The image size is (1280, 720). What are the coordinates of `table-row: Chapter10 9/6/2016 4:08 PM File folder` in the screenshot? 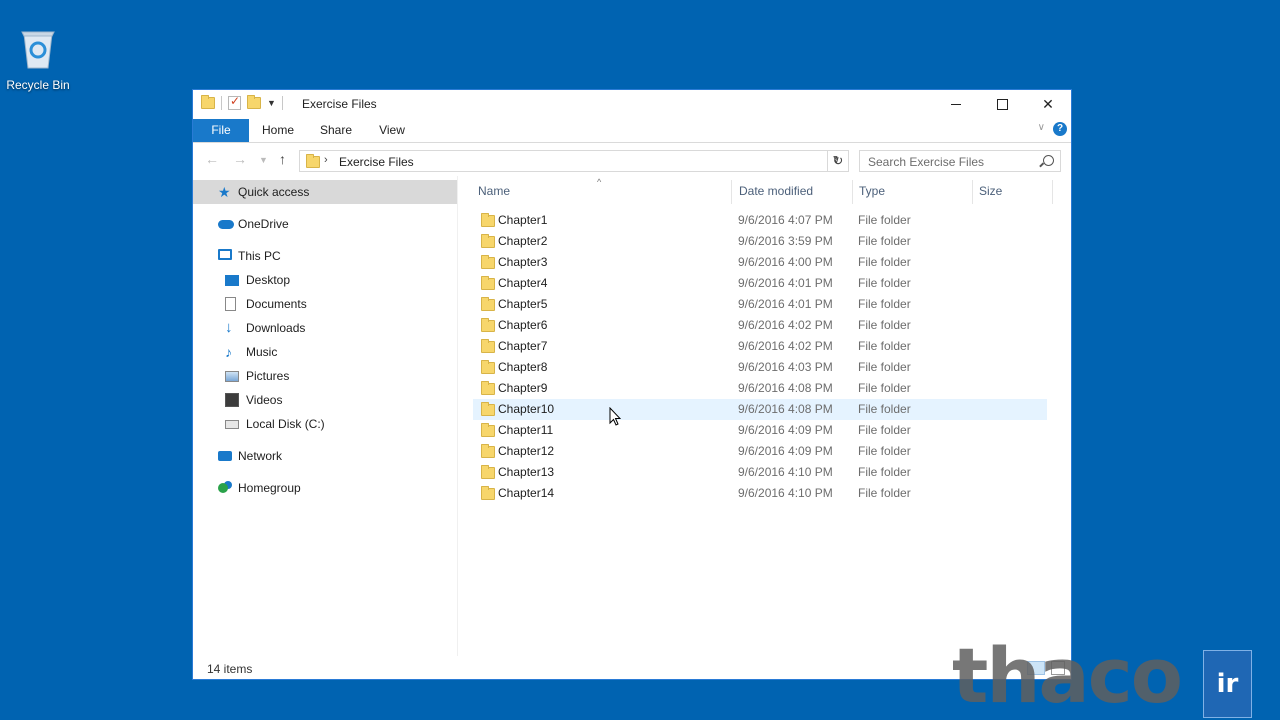 It's located at (760, 409).